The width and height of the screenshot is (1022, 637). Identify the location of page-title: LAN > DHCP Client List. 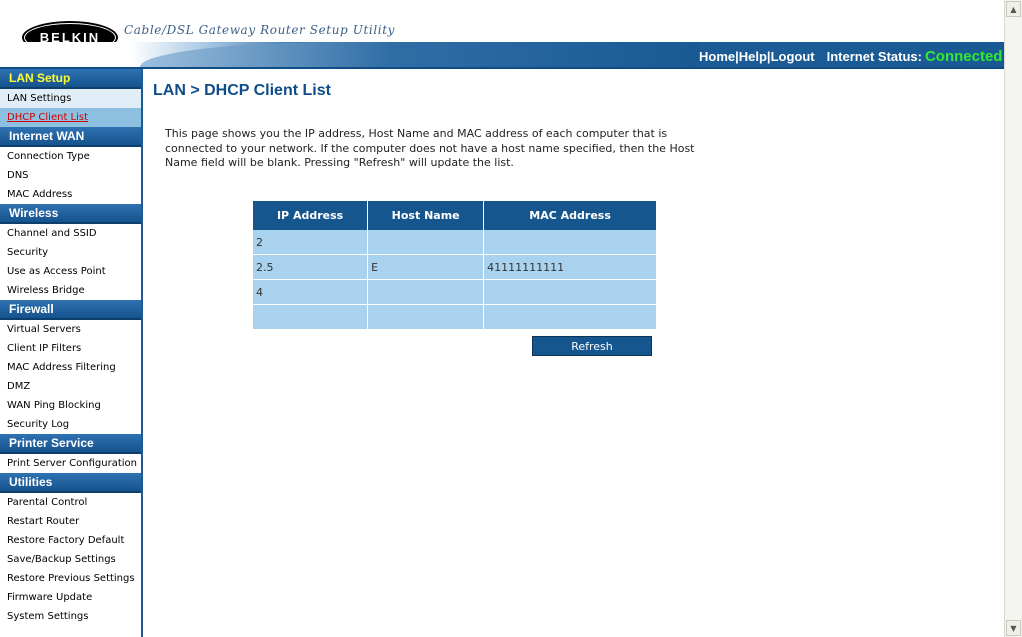
(242, 90).